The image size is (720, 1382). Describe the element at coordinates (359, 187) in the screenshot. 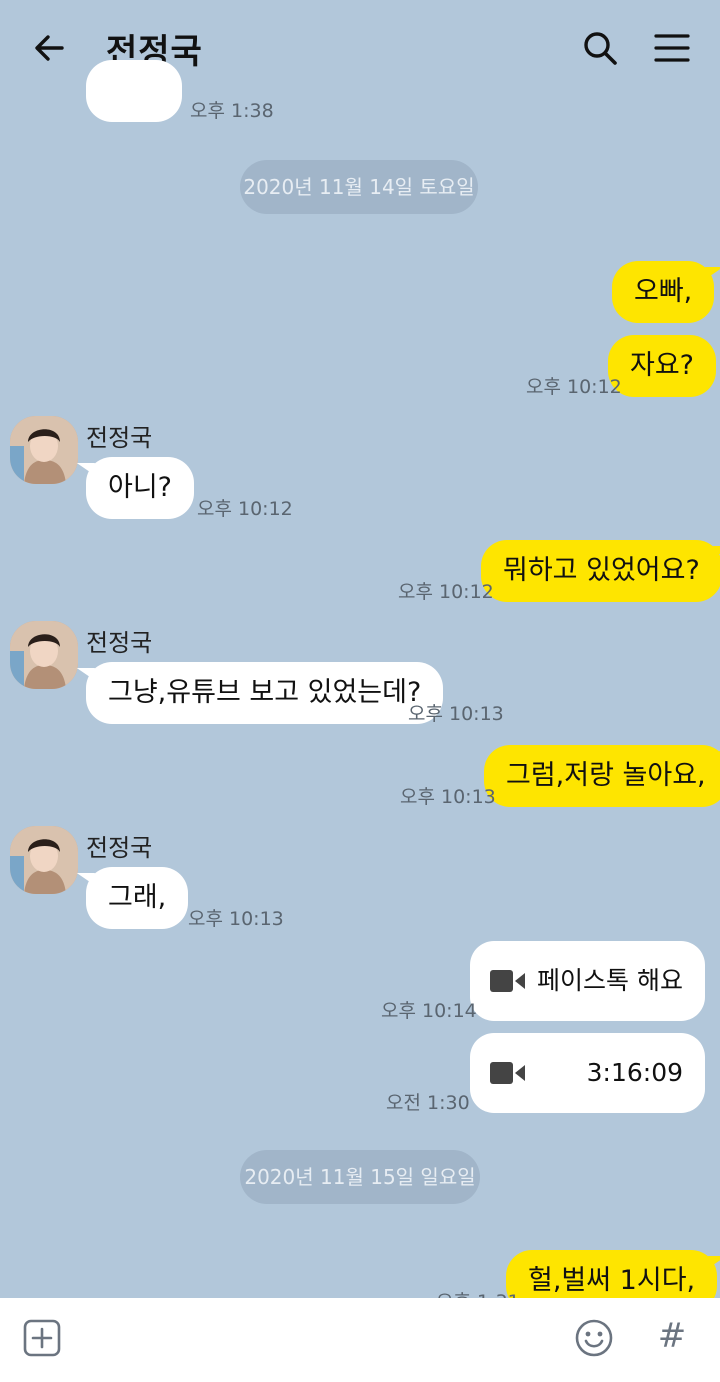

I see `date-divider: 2020년 11월 14일 토요일` at that location.